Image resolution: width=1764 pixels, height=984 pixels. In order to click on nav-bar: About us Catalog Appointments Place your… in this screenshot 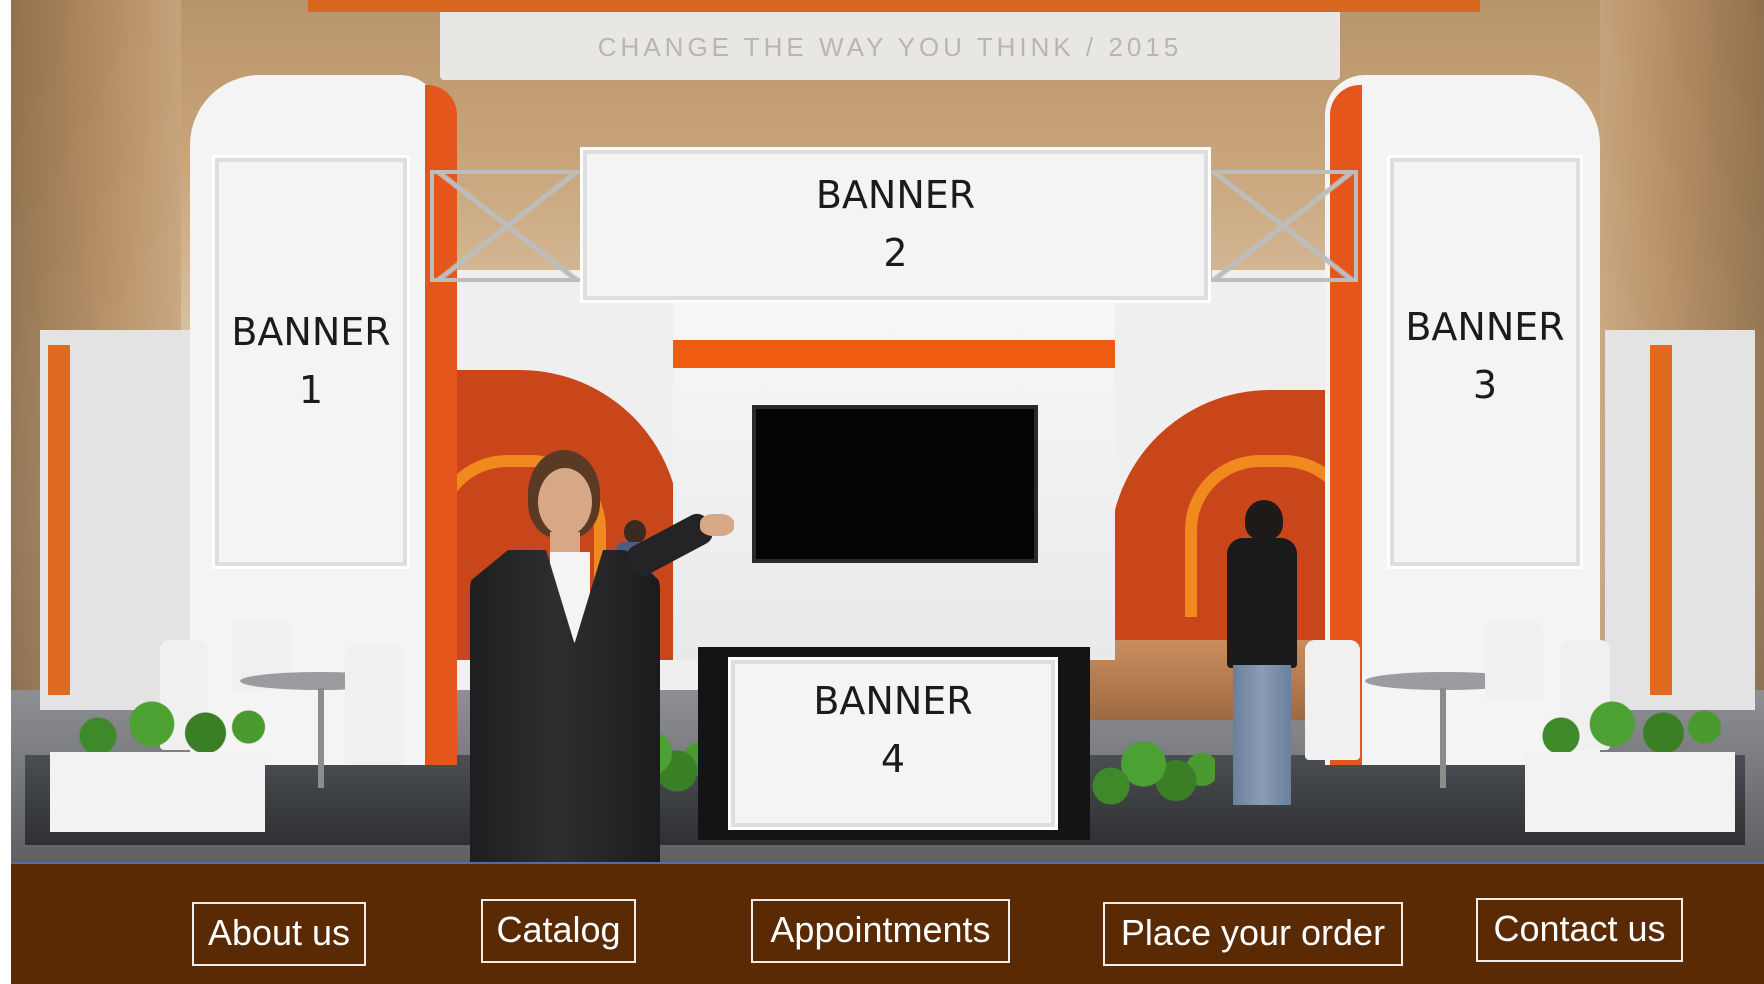, I will do `click(887, 923)`.